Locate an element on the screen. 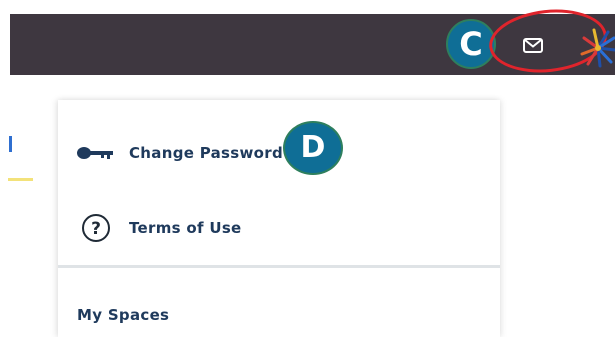 The height and width of the screenshot is (337, 615). annotation-callout-c: C is located at coordinates (471, 44).